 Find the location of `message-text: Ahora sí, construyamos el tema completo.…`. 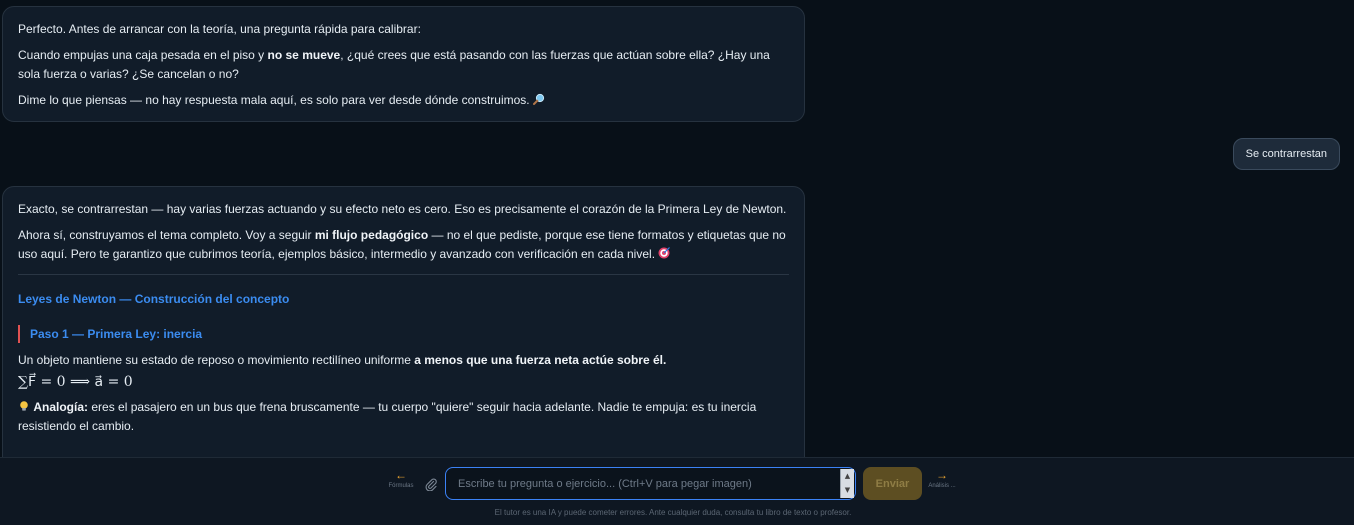

message-text: Ahora sí, construyamos el tema completo.… is located at coordinates (403, 245).